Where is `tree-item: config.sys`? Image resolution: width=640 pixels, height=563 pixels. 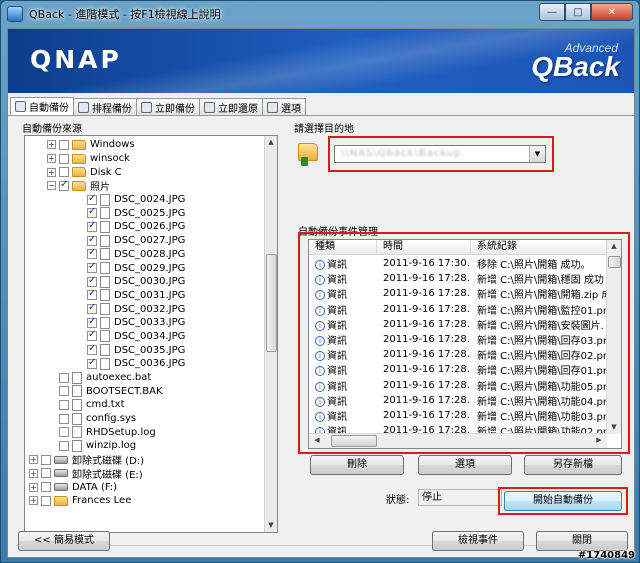 tree-item: config.sys is located at coordinates (145, 419).